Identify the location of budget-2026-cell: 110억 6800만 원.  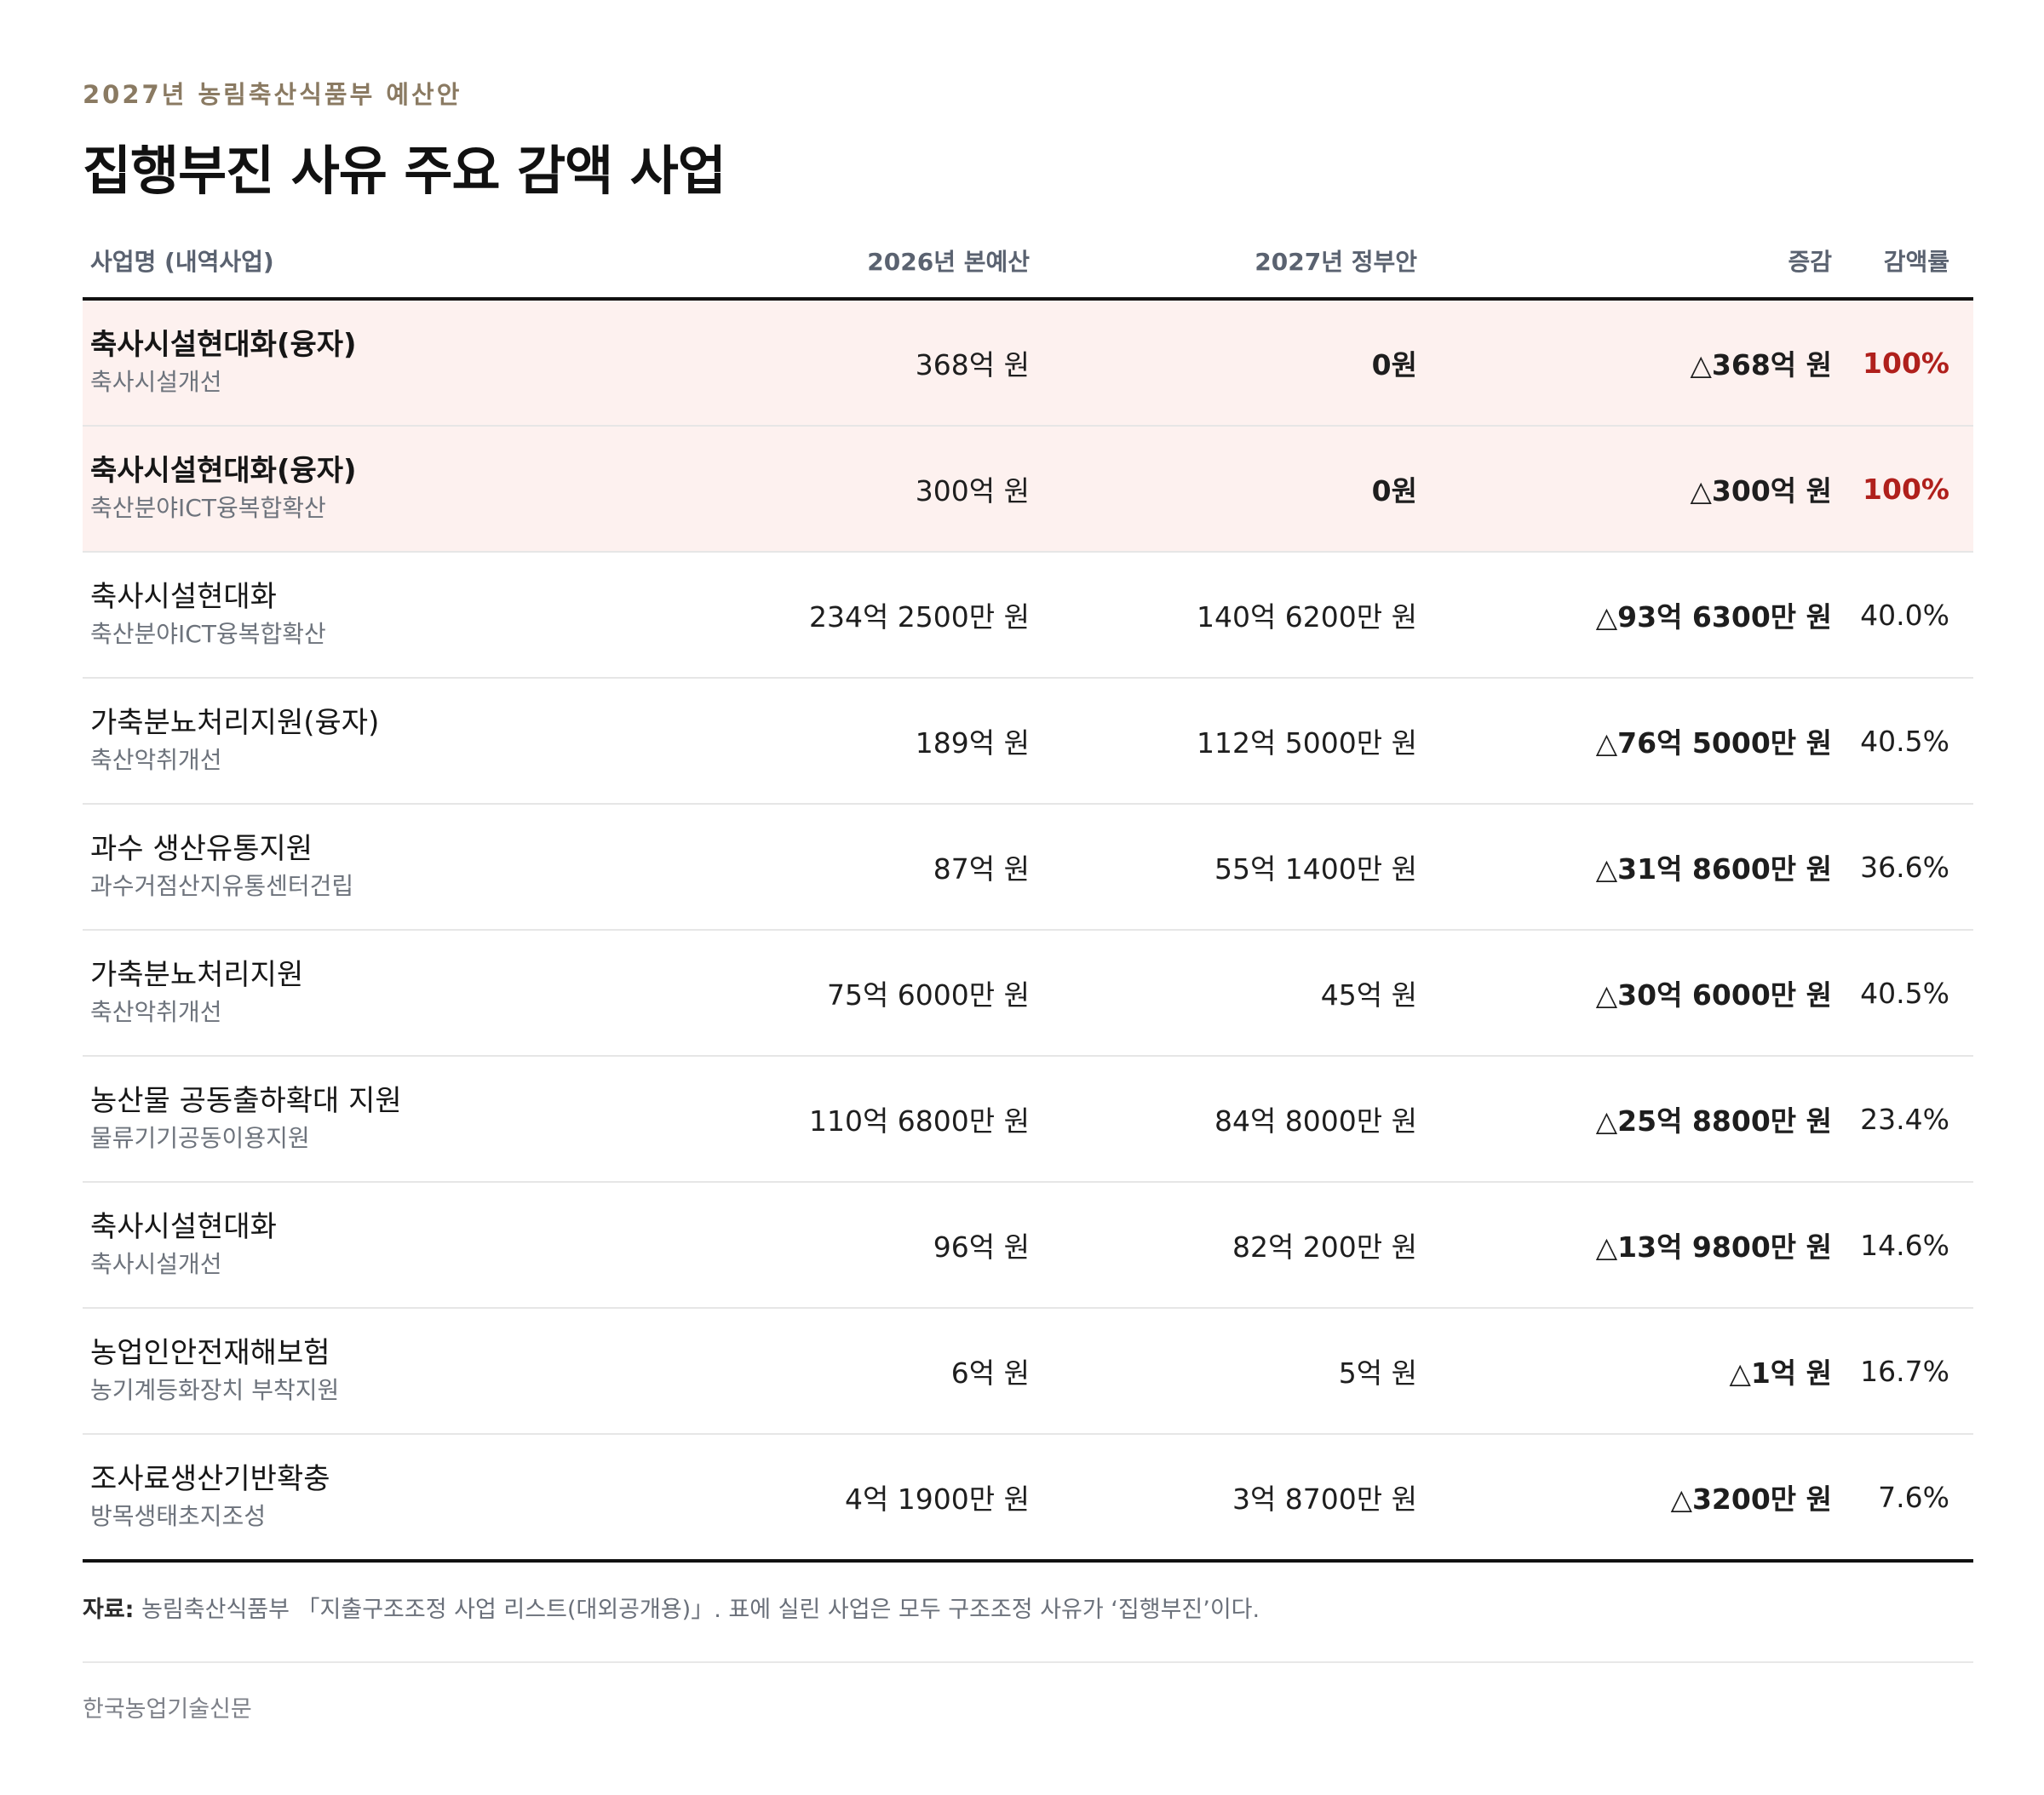
(789, 1119).